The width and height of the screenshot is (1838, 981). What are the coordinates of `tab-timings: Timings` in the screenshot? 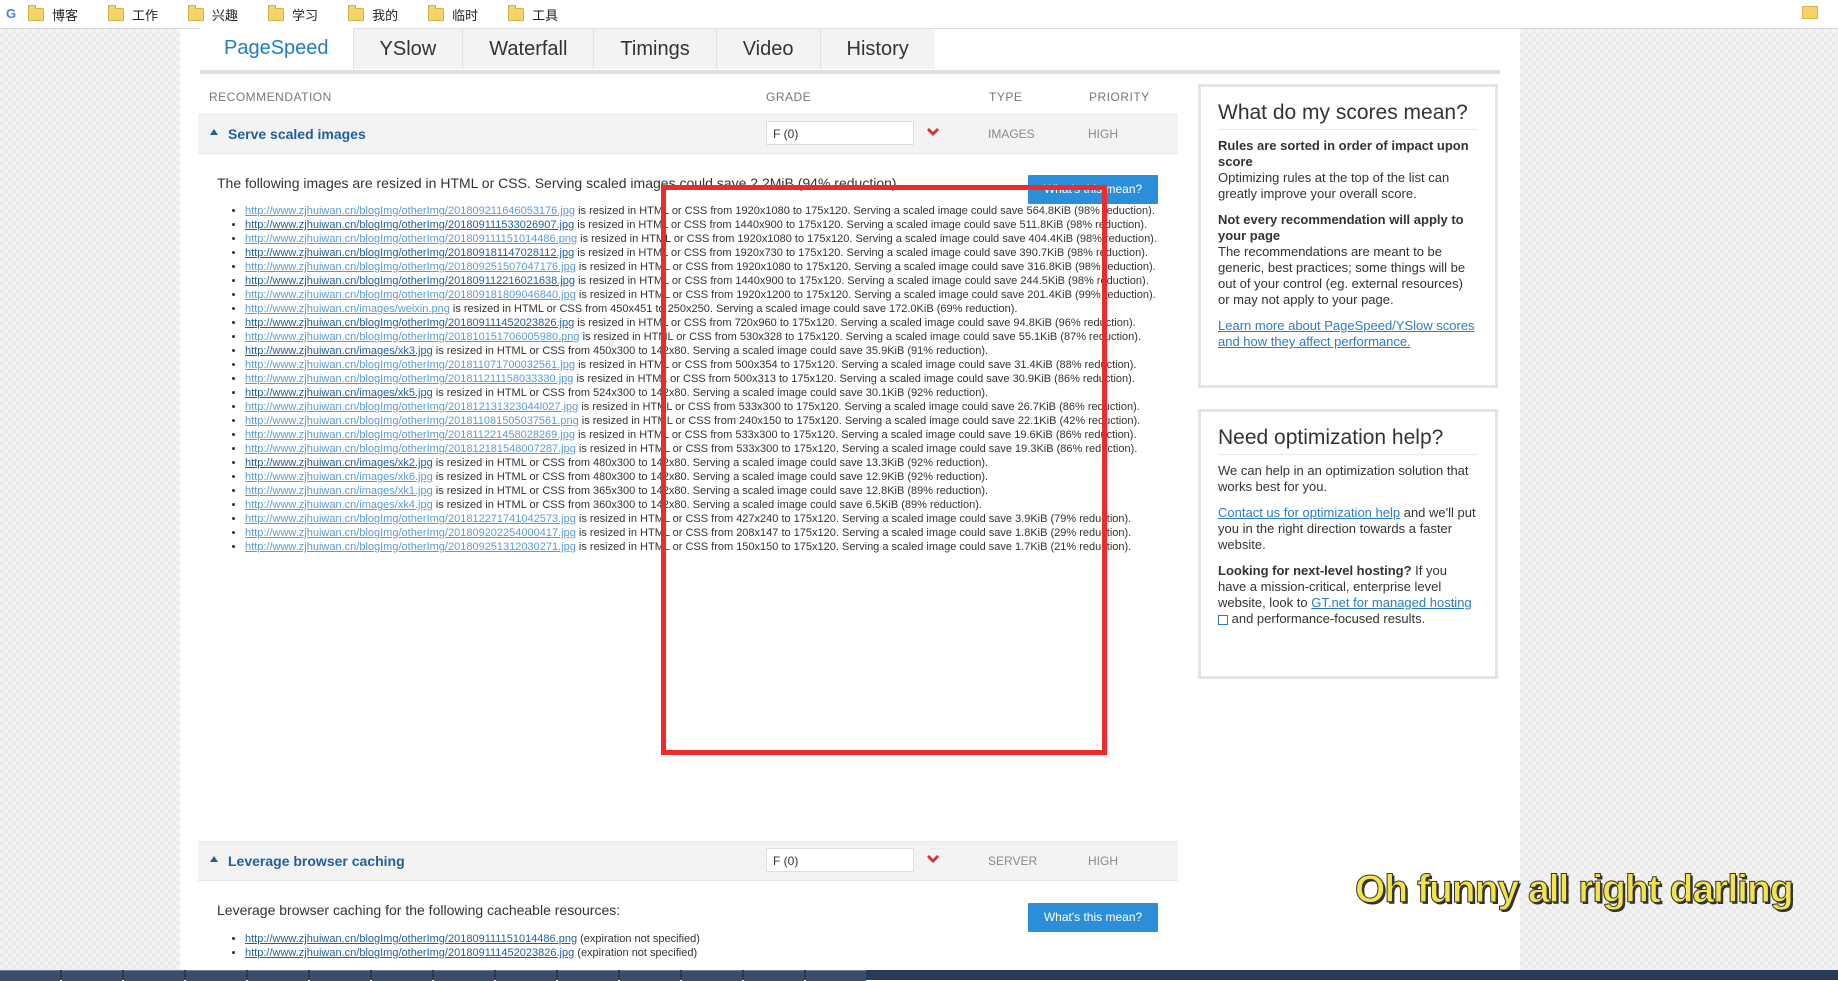 It's located at (654, 48).